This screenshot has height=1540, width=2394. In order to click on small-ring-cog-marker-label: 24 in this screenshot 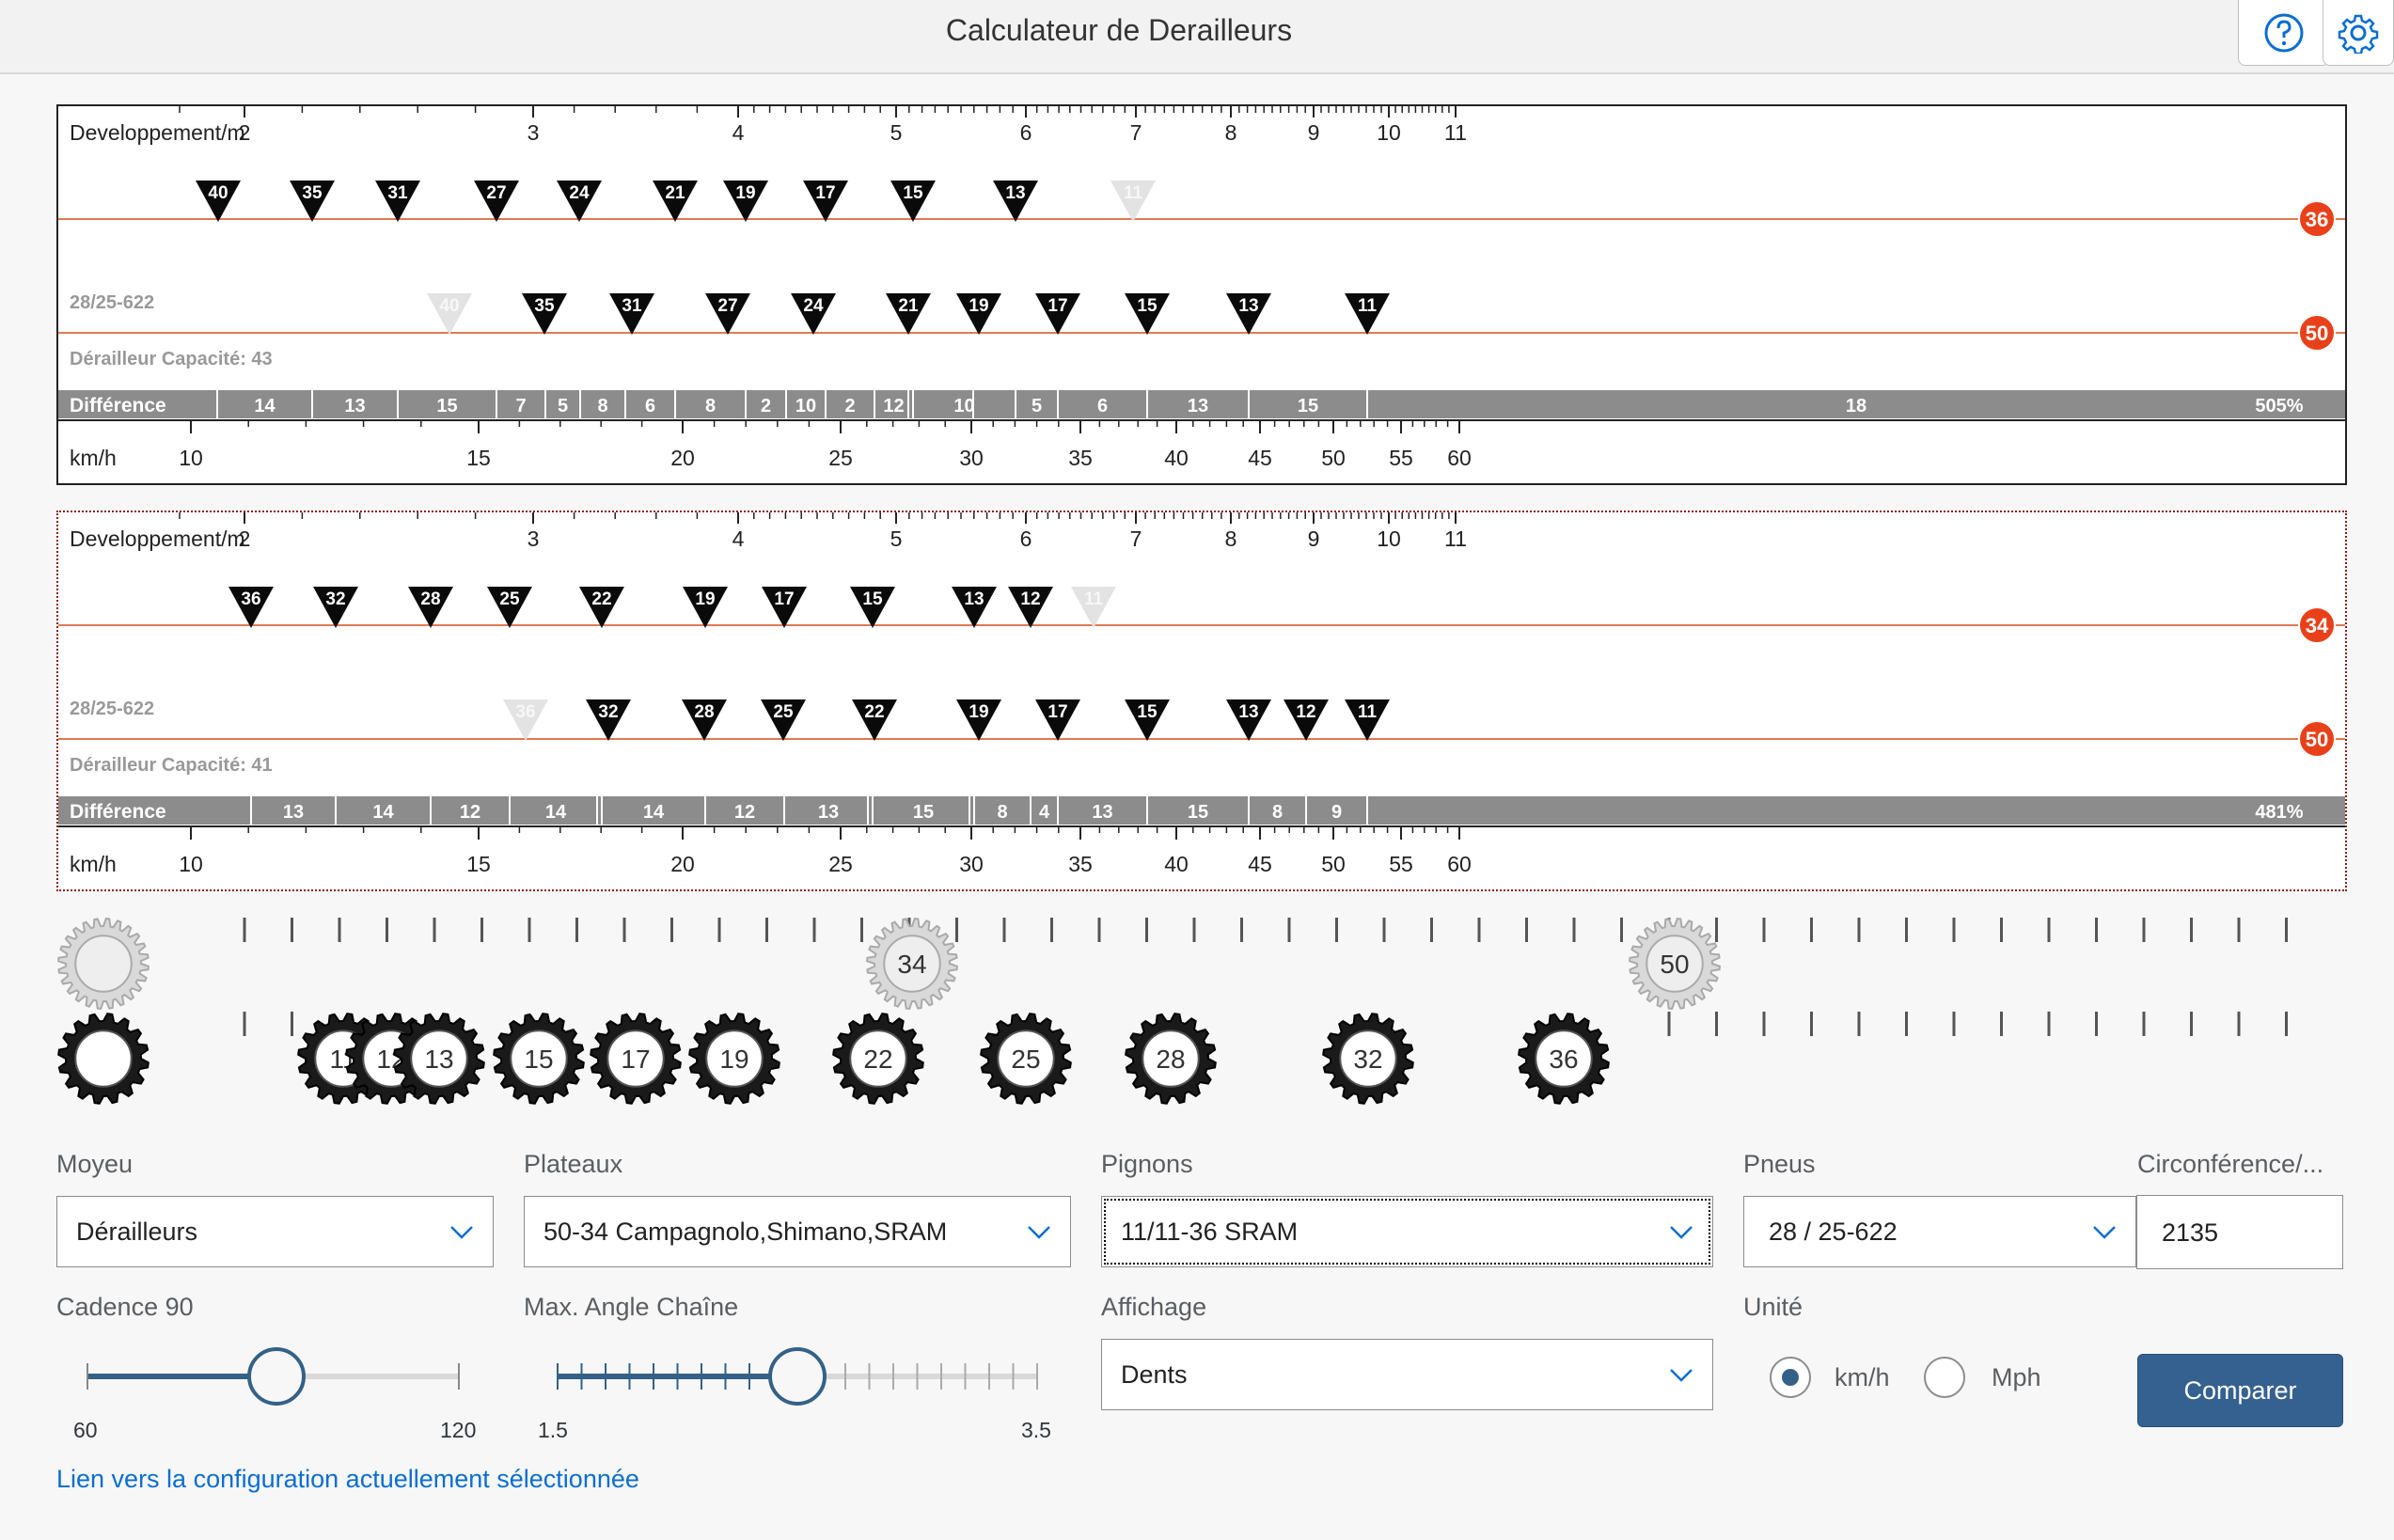, I will do `click(580, 193)`.